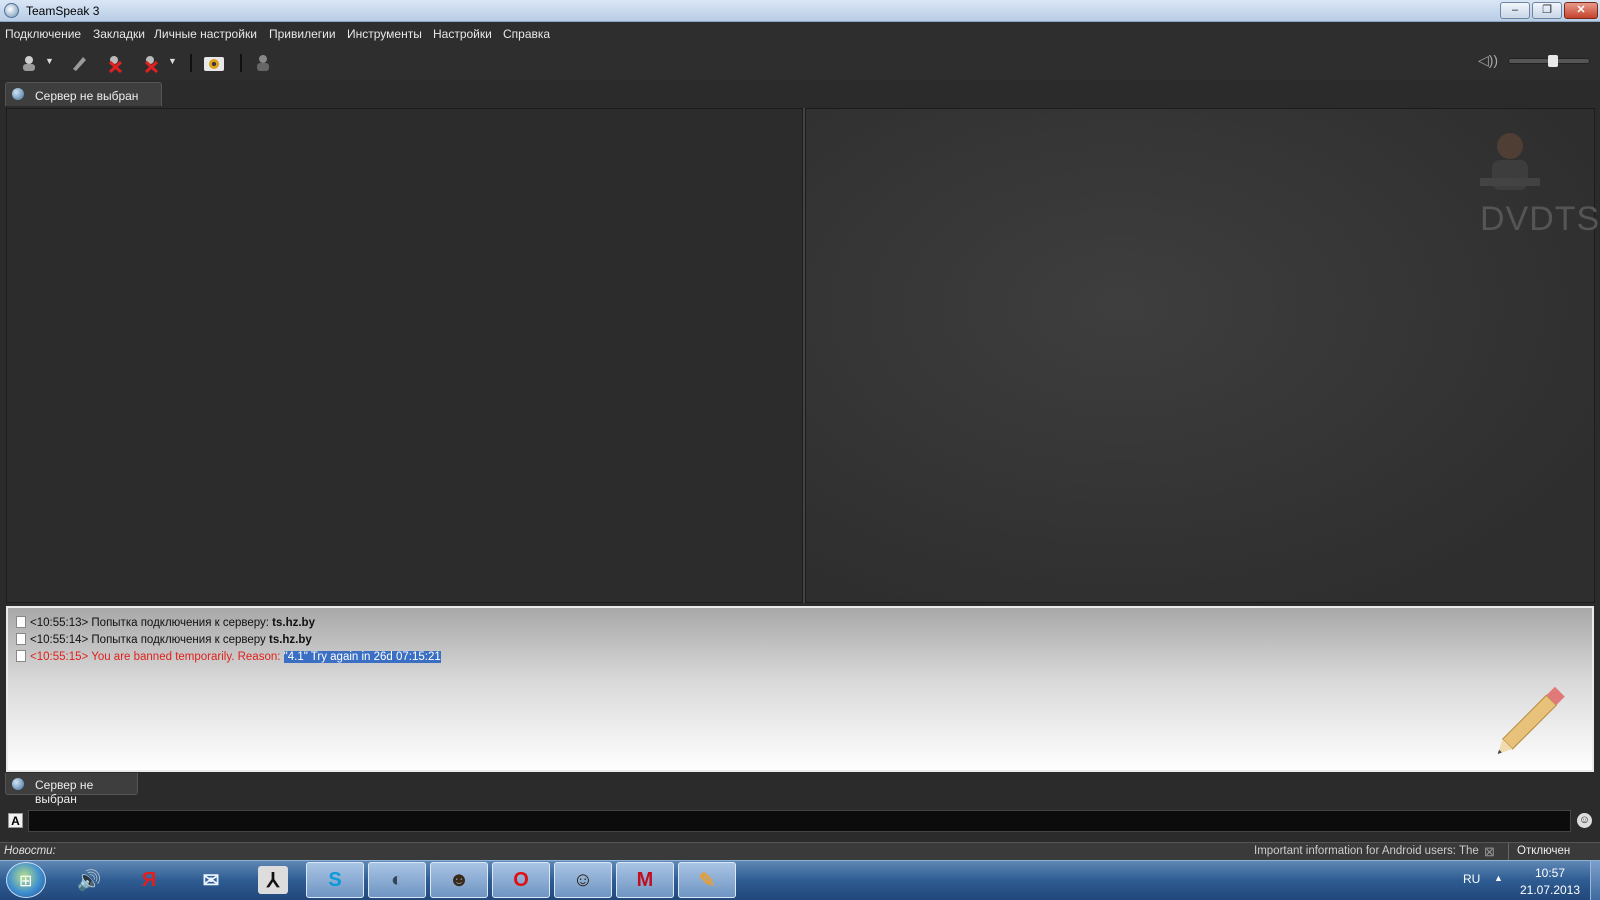 This screenshot has width=1600, height=900. What do you see at coordinates (1471, 879) in the screenshot?
I see `language-indicator: RU` at bounding box center [1471, 879].